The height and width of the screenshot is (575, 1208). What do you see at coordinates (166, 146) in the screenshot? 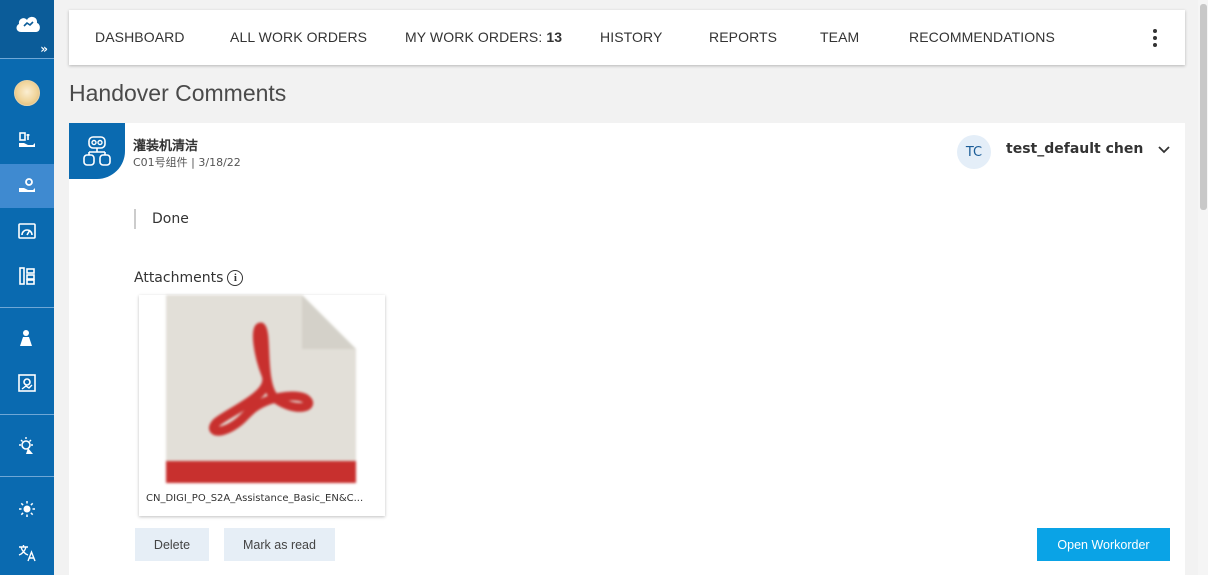
I see `workorder-title: 灌装机清洁` at bounding box center [166, 146].